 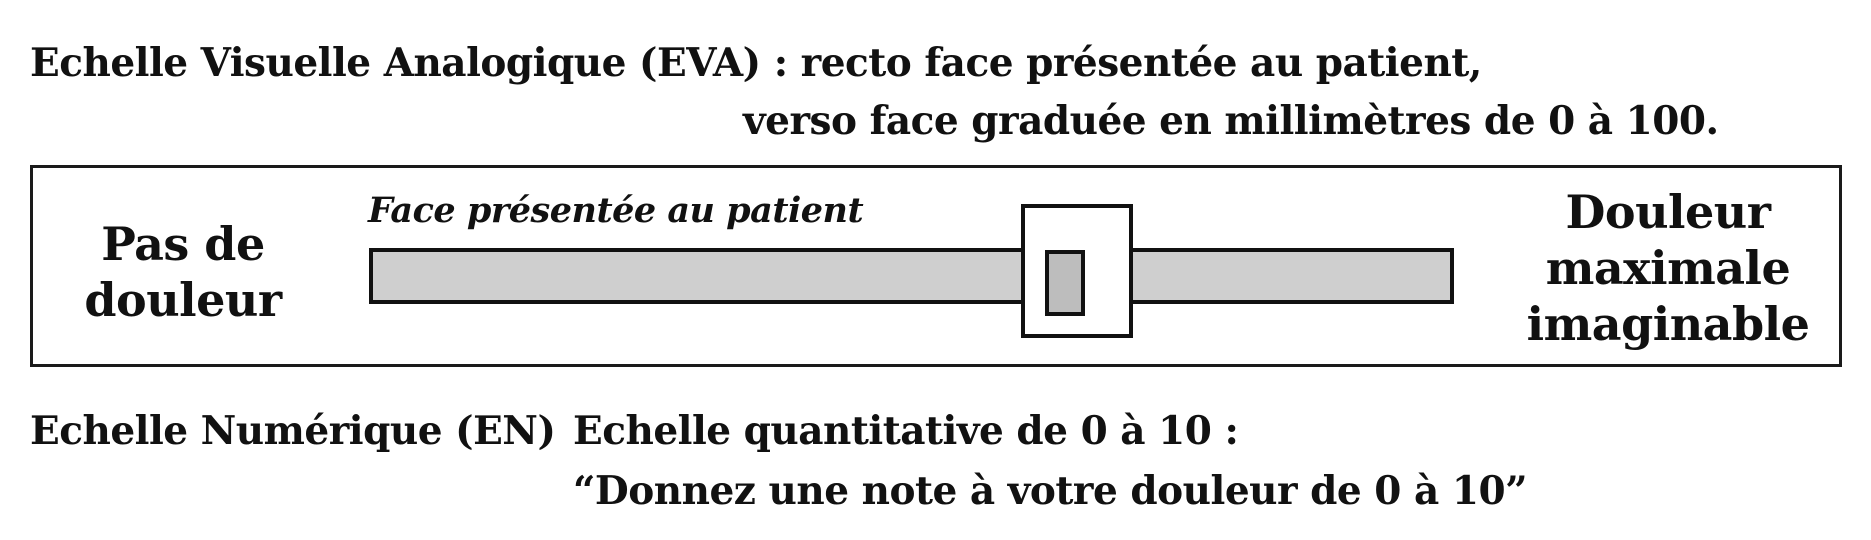 What do you see at coordinates (1668, 324) in the screenshot?
I see `right-anchor-line: imaginable` at bounding box center [1668, 324].